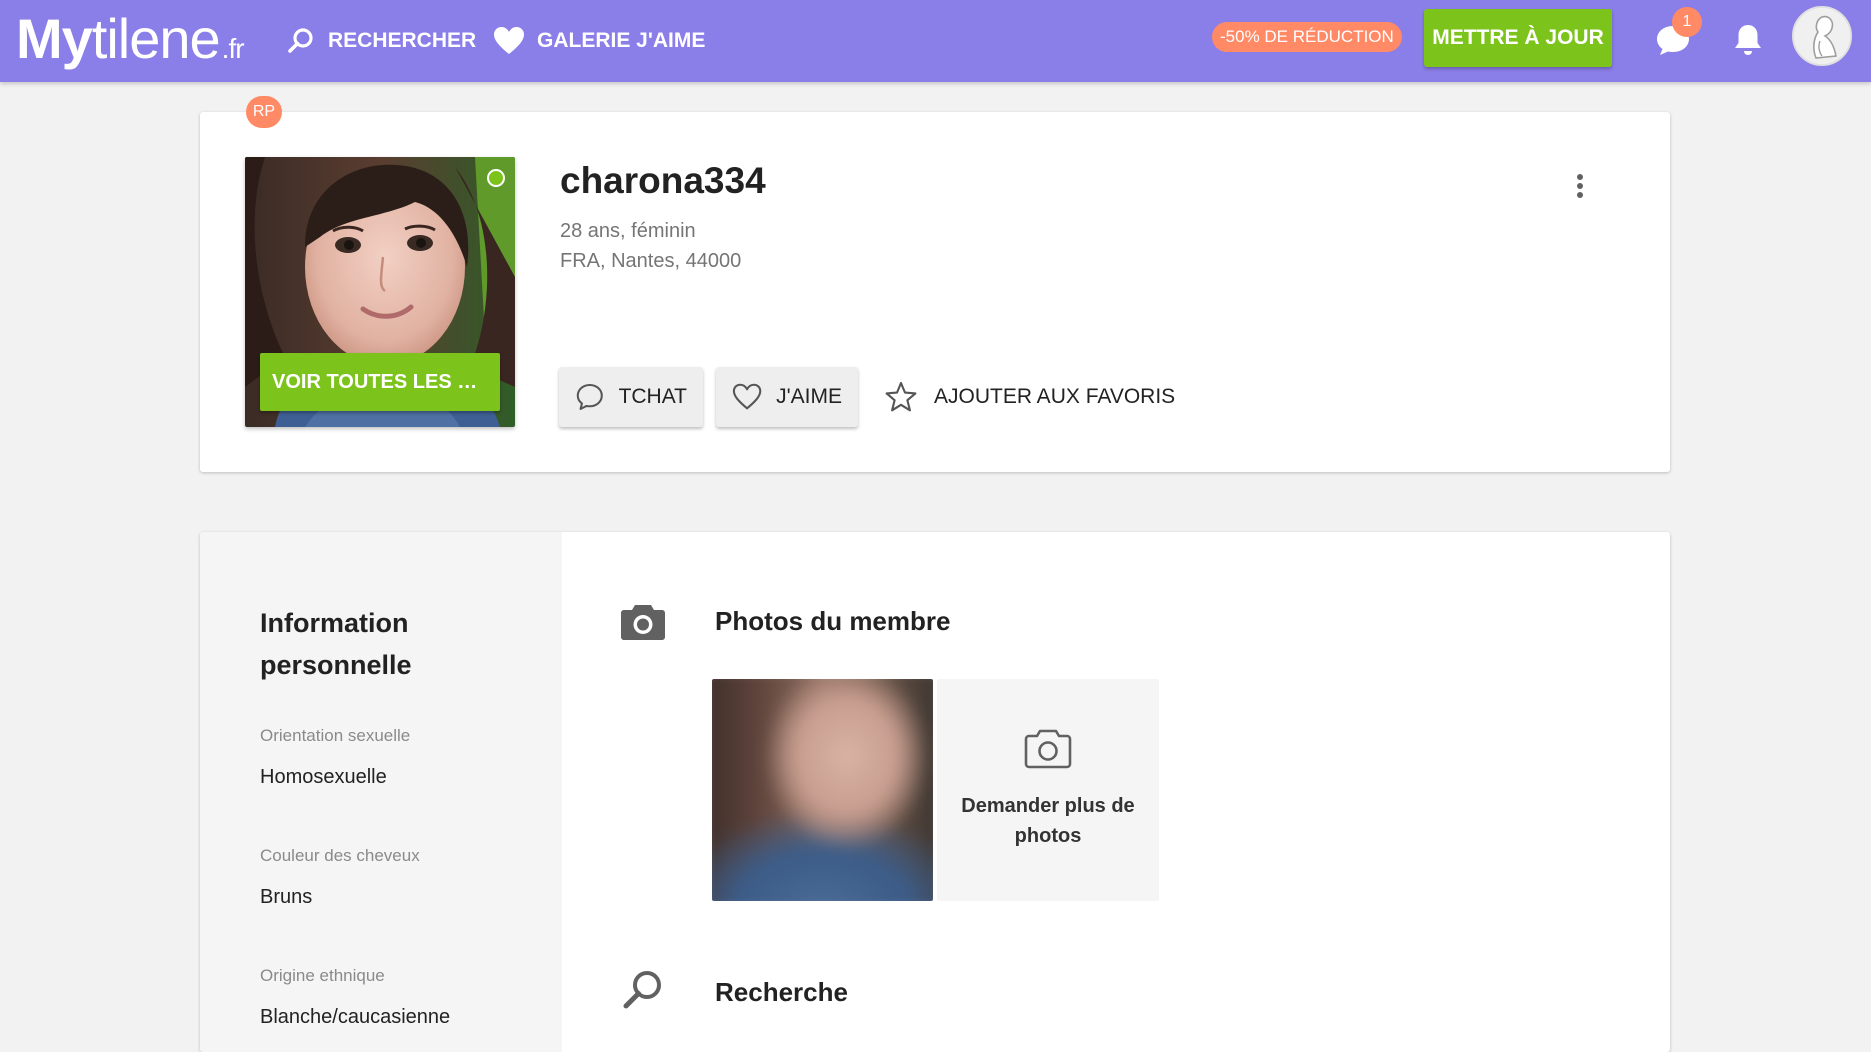 This screenshot has width=1871, height=1052. I want to click on info-label-orientation: Orientation sexuelle, so click(335, 735).